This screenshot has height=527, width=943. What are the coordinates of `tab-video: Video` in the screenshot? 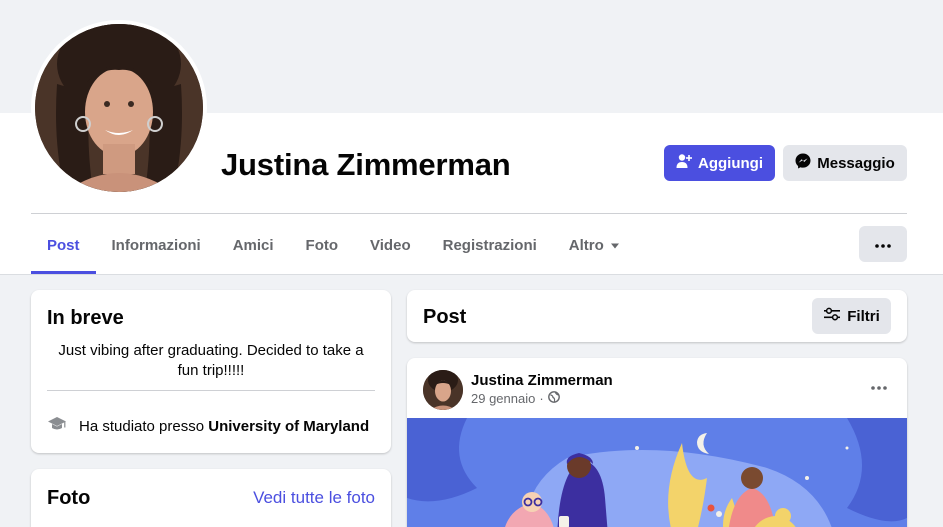 It's located at (390, 245).